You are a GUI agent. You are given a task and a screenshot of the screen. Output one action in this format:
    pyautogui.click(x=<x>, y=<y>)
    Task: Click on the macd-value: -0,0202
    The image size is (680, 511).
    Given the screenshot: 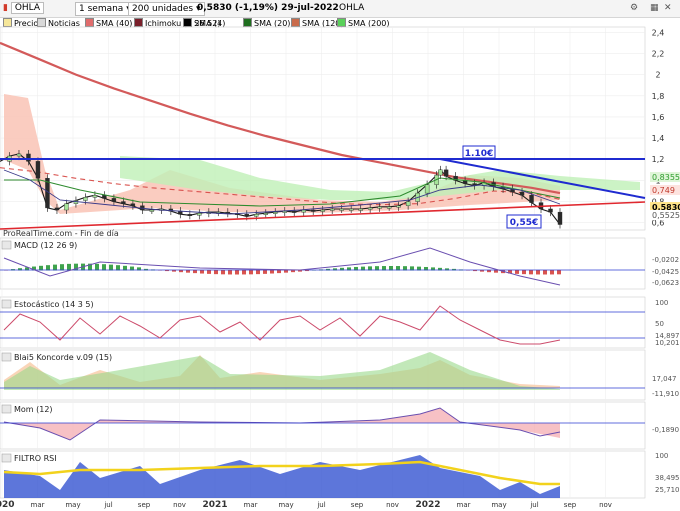 What is the action you would take?
    pyautogui.click(x=665, y=260)
    